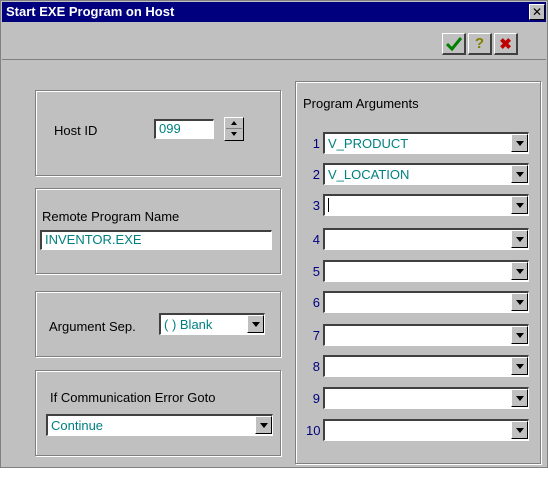  Describe the element at coordinates (316, 205) in the screenshot. I see `argument-number: 3` at that location.